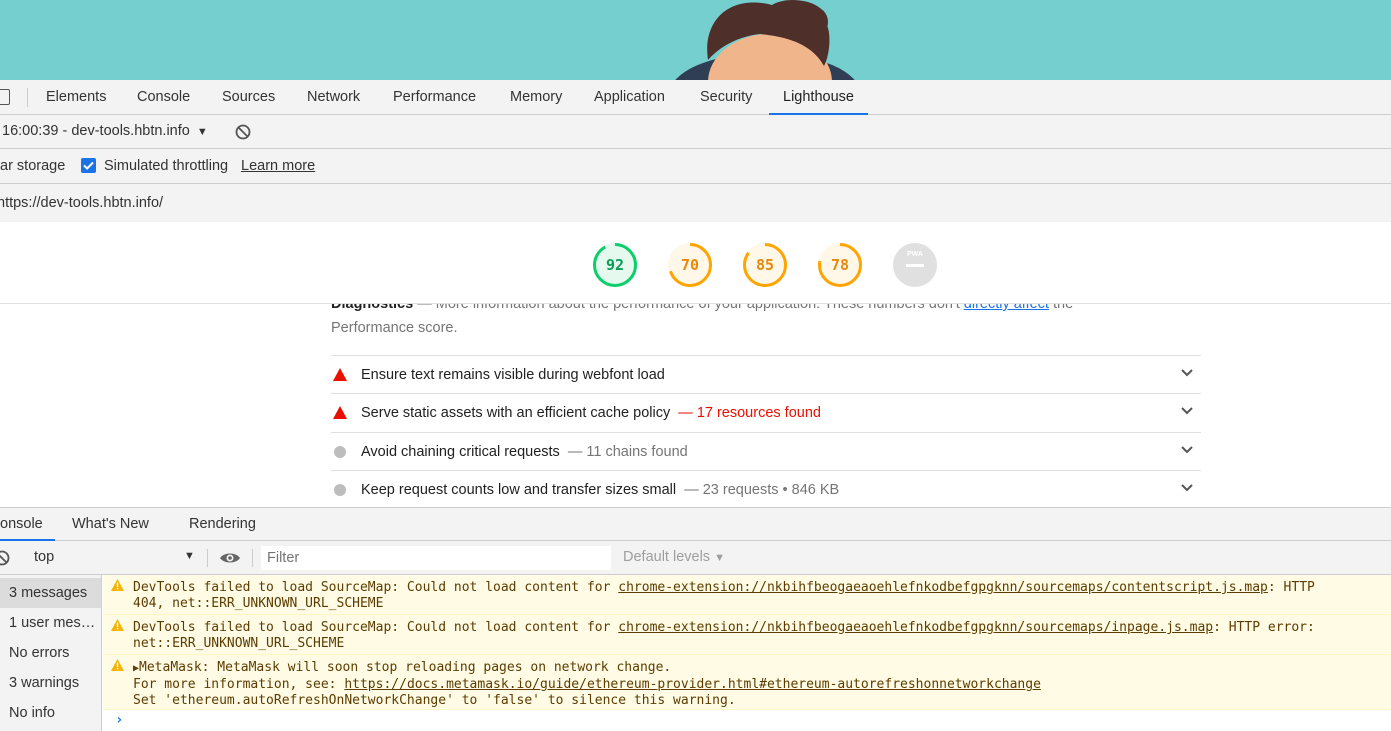 Image resolution: width=1391 pixels, height=731 pixels. What do you see at coordinates (1006, 308) in the screenshot?
I see `directly-affect-link: directly affect` at bounding box center [1006, 308].